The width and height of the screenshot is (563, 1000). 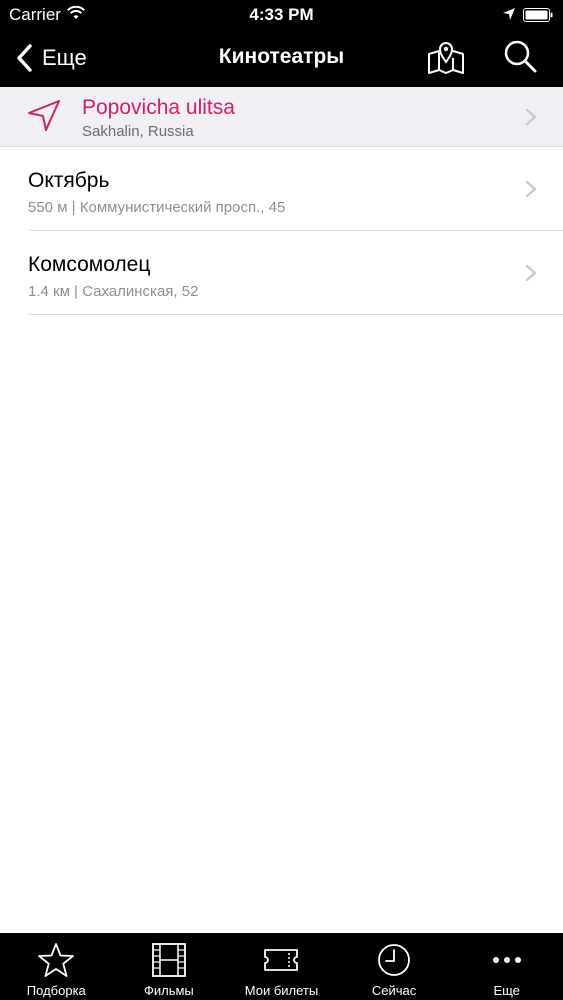 I want to click on current-location-region: Sakhalin, Russia, so click(x=138, y=131).